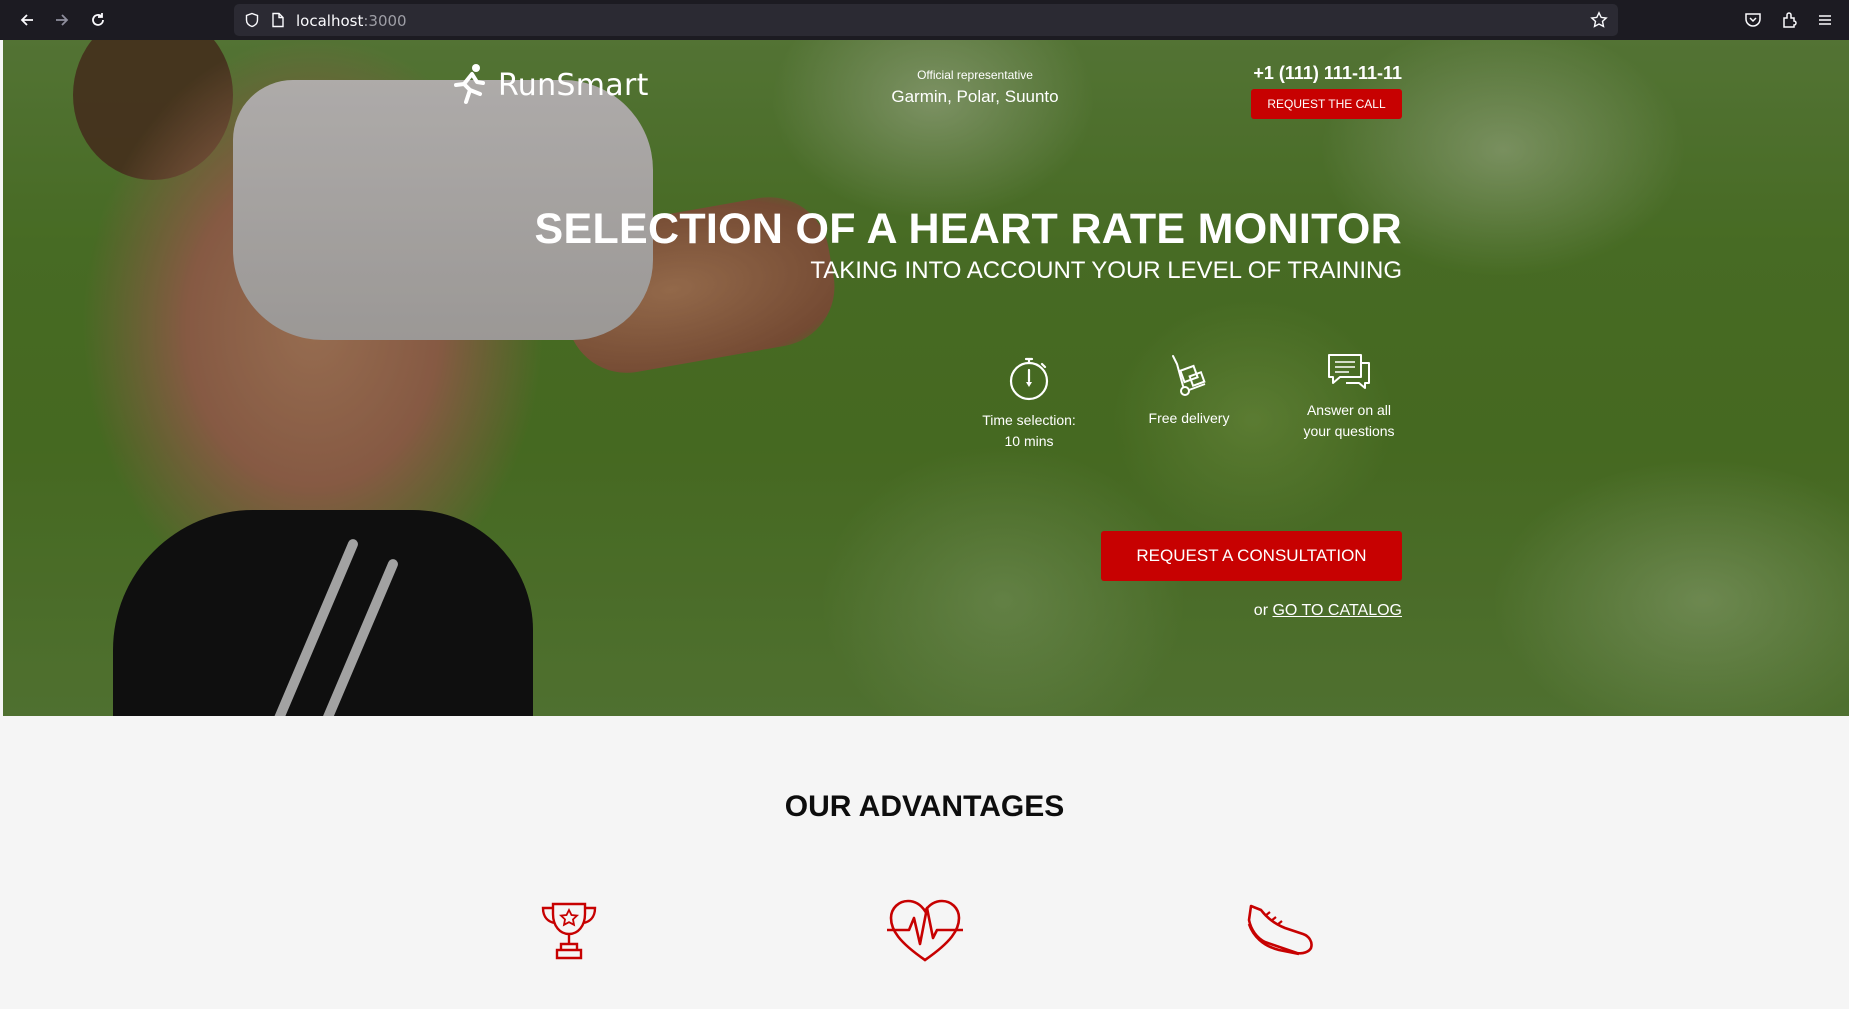  I want to click on request-consultation-button: REQUEST A CONSULTATION, so click(1251, 556).